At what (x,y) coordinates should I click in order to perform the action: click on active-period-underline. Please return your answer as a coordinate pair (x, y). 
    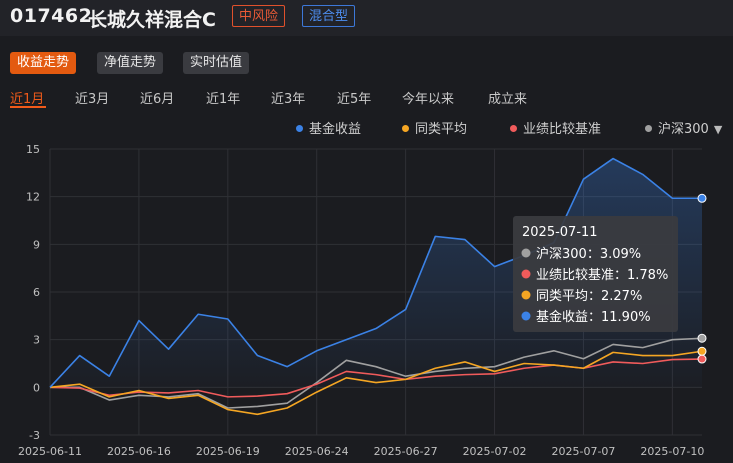
    Looking at the image, I should click on (28, 107).